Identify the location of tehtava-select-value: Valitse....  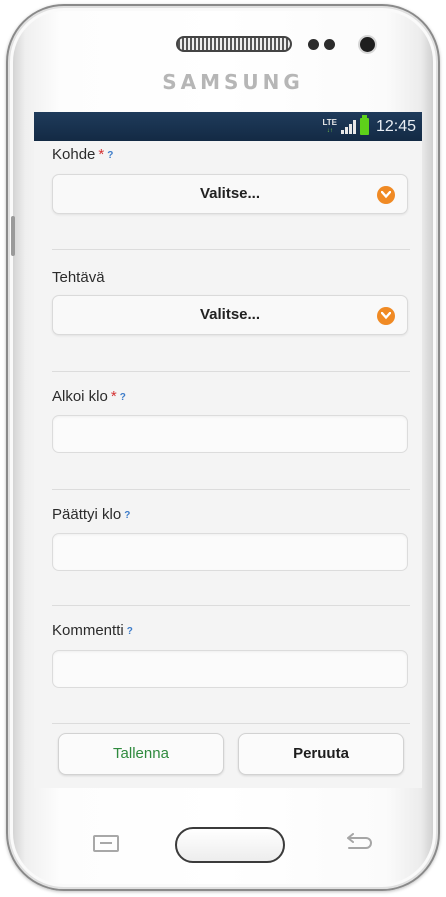
(230, 314).